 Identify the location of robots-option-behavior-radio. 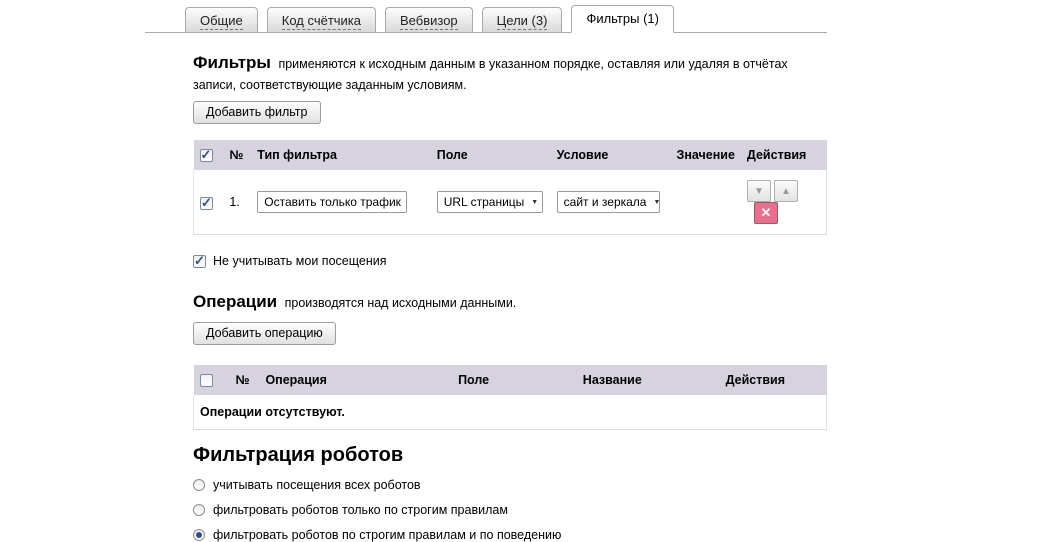
(199, 535).